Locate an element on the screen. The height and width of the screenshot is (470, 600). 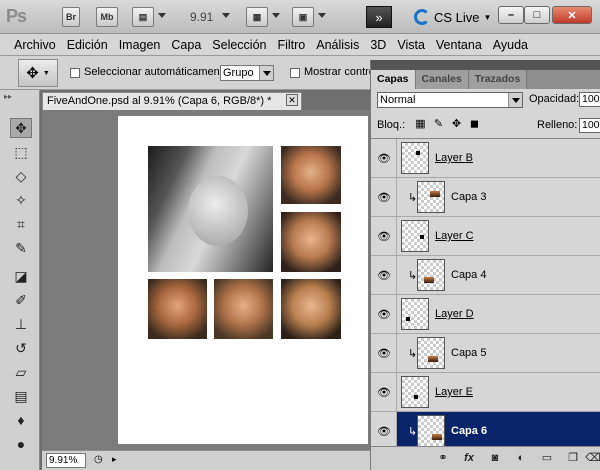
show-controls-checkbox is located at coordinates (295, 73).